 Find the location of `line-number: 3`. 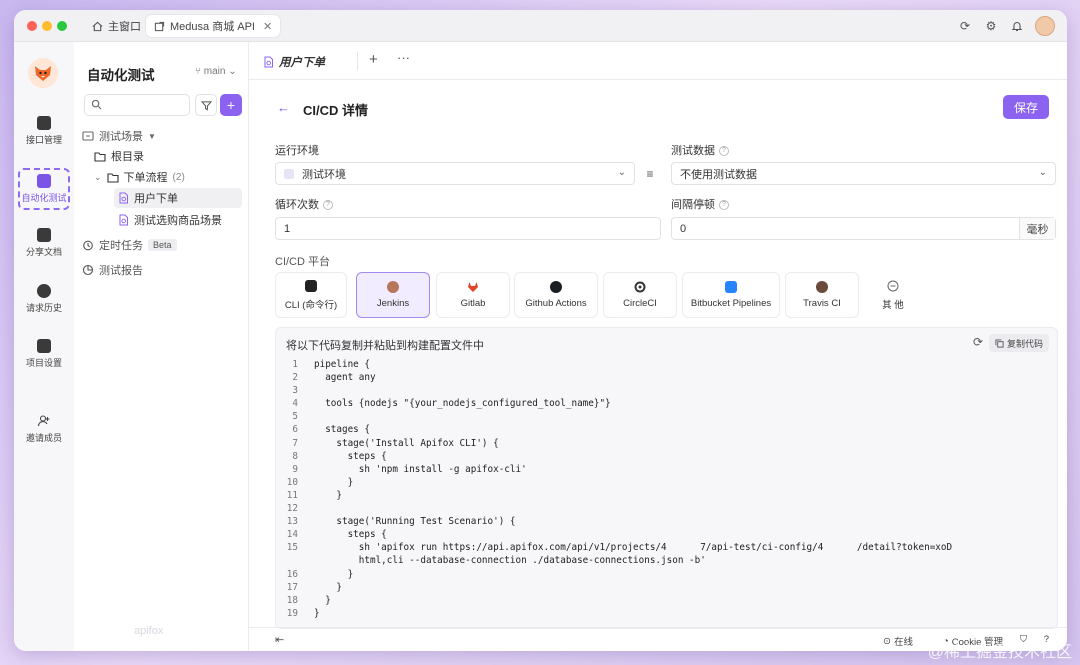

line-number: 3 is located at coordinates (295, 391).